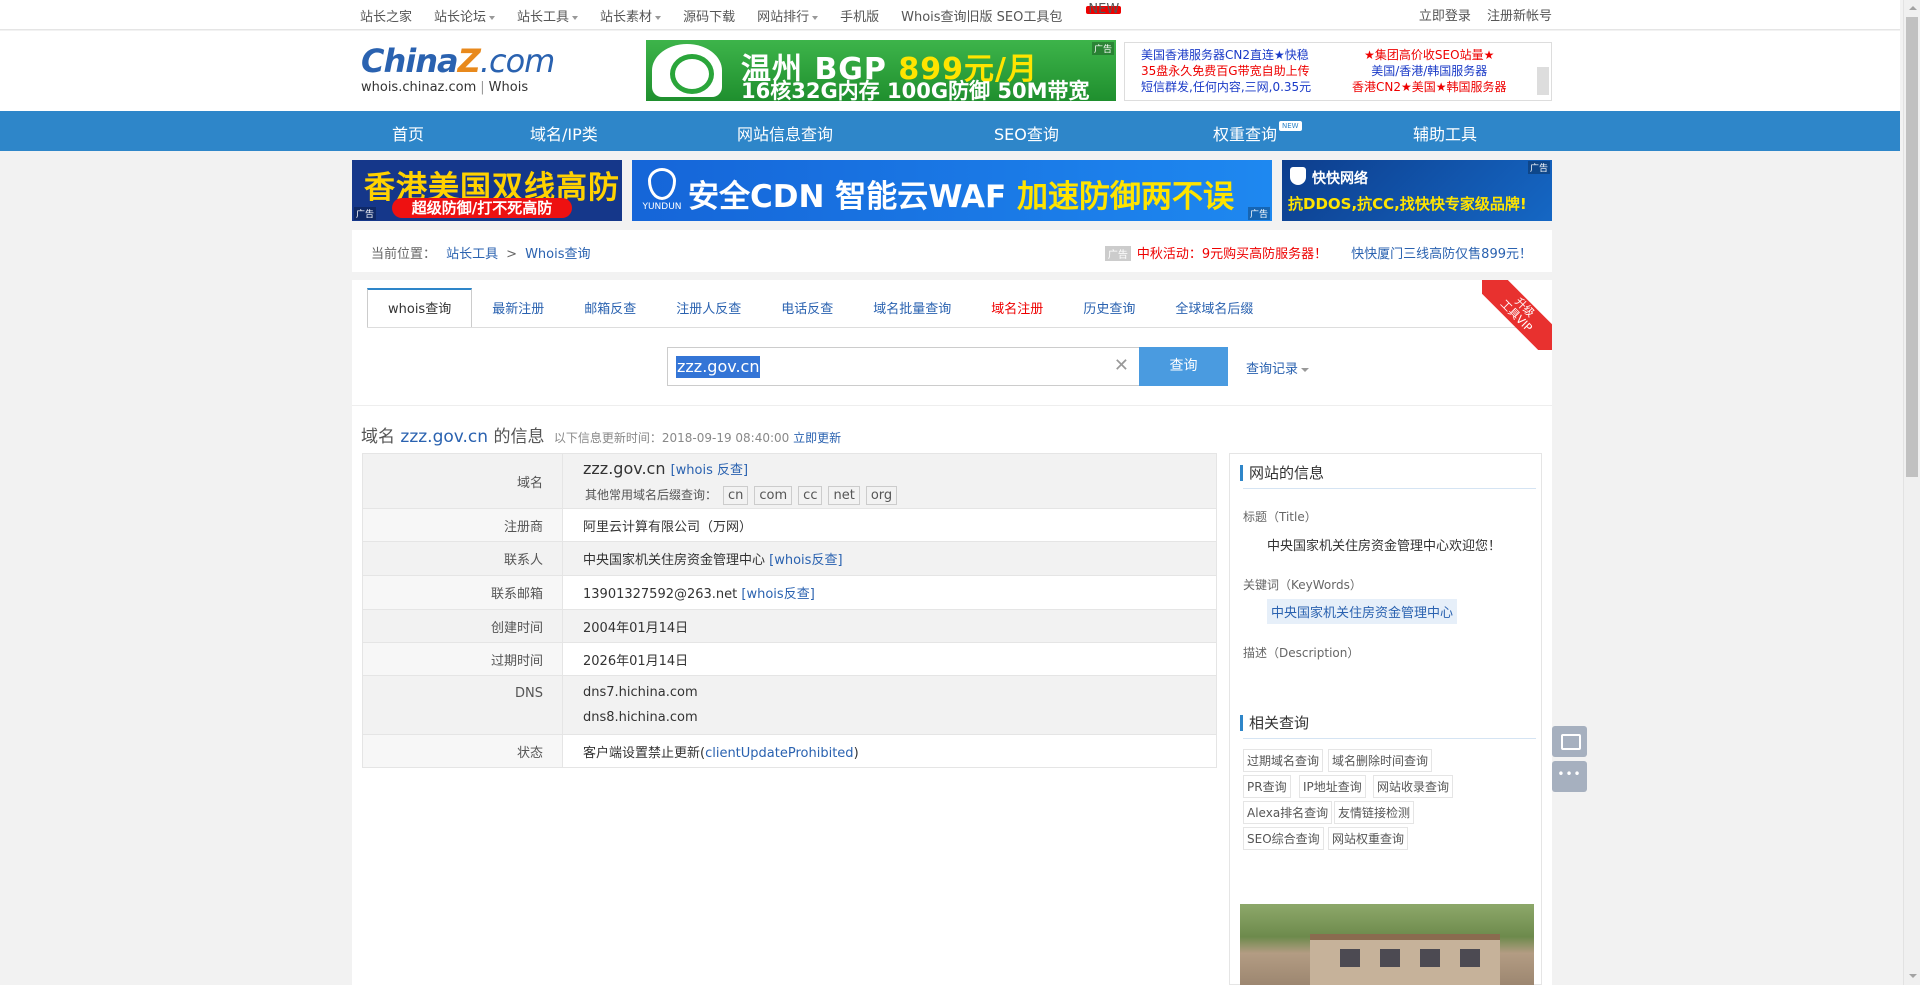 Image resolution: width=1920 pixels, height=985 pixels. What do you see at coordinates (1912, 8) in the screenshot?
I see `scroll-up-icon` at bounding box center [1912, 8].